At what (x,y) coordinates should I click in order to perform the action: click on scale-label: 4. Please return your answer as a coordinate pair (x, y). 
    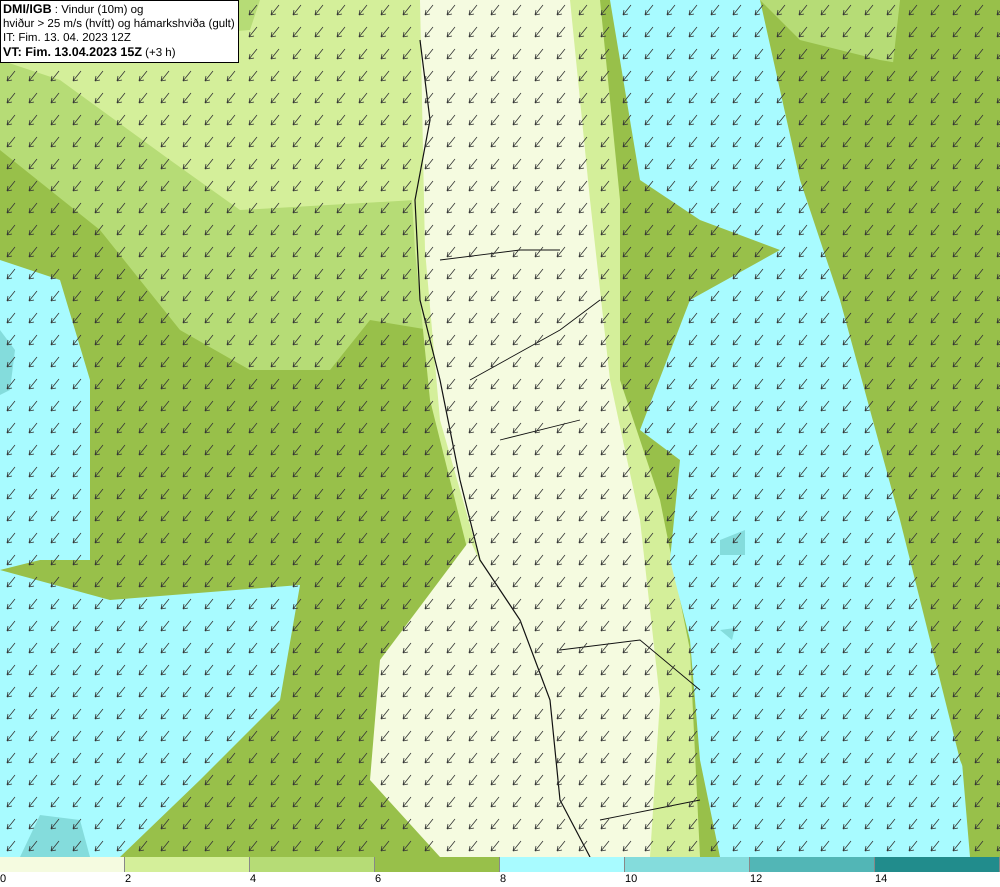
    Looking at the image, I should click on (254, 879).